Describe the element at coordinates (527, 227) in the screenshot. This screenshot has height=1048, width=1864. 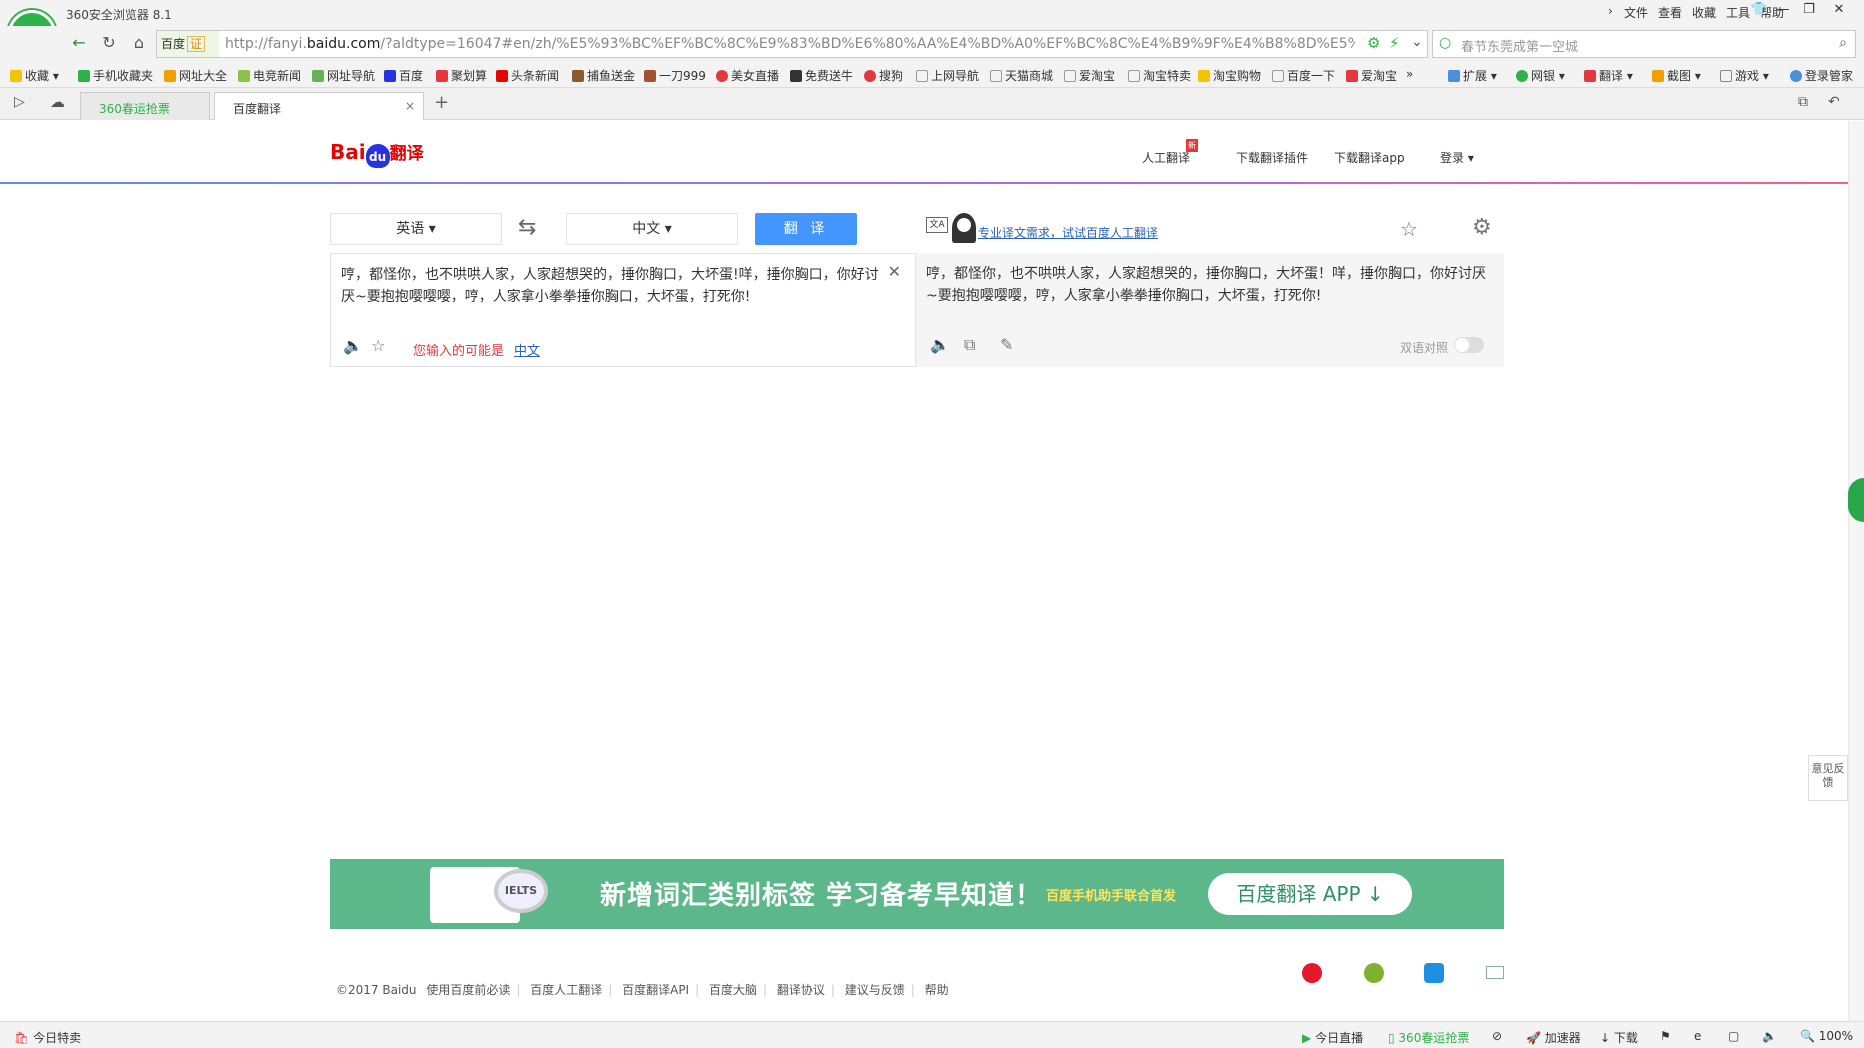
I see `swap-languages-icon: ⇆` at that location.